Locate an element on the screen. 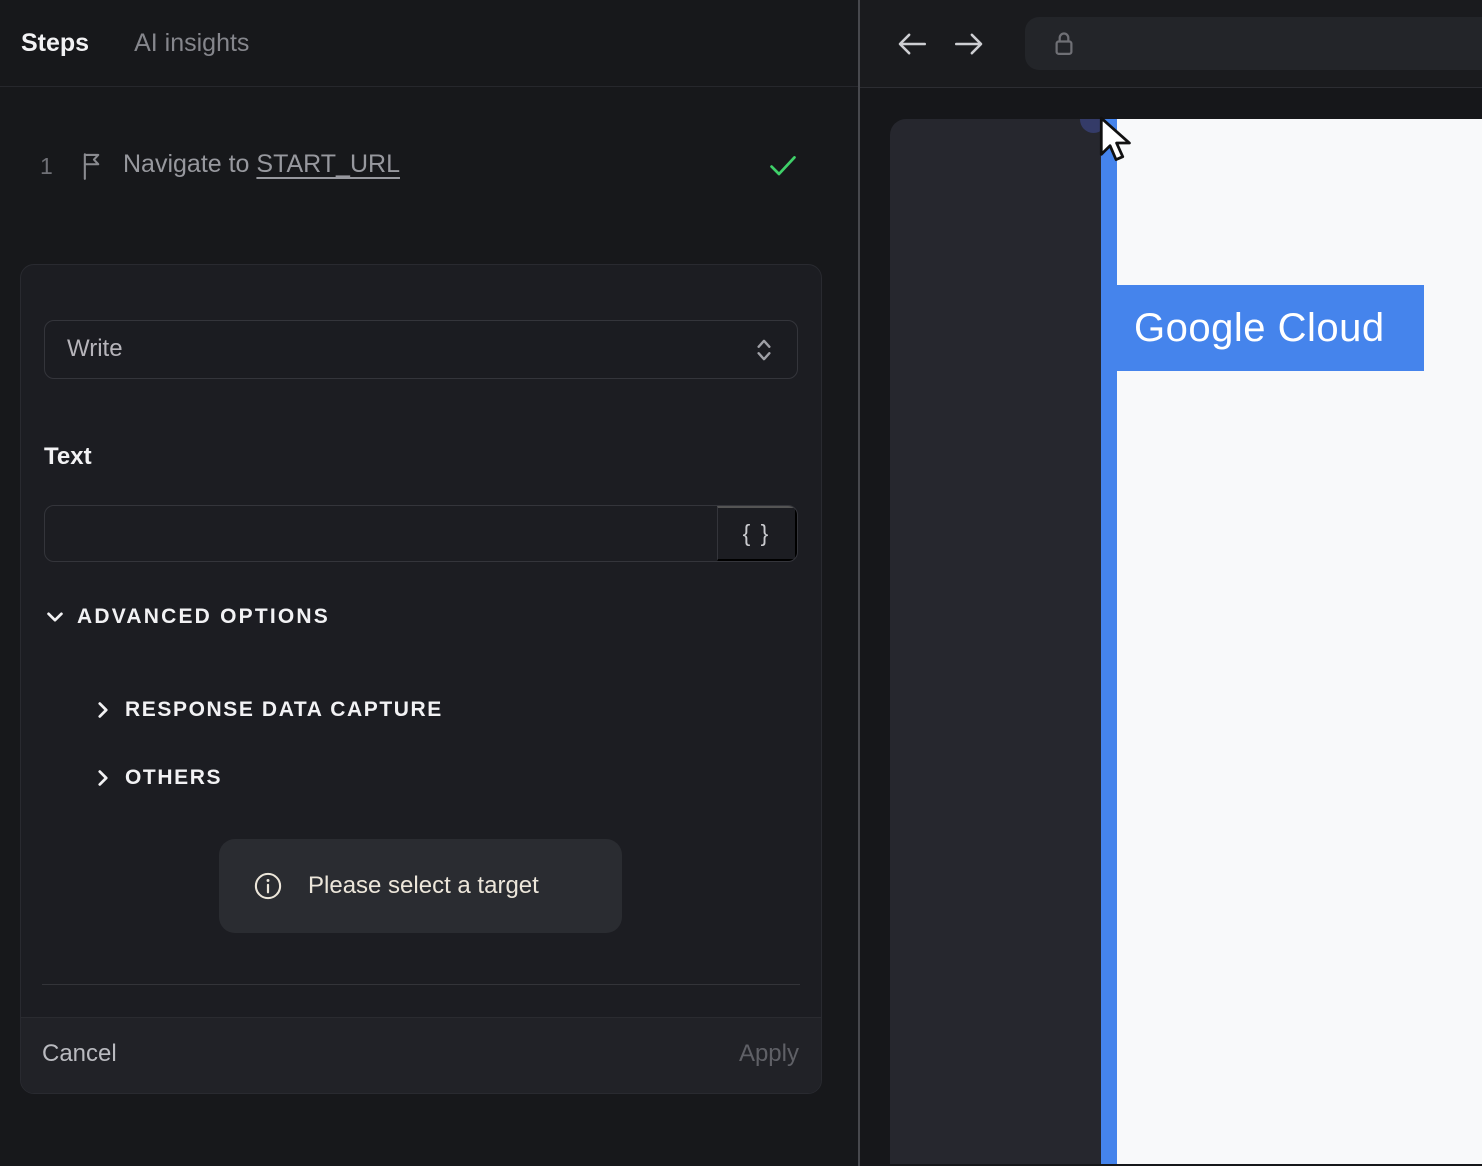  panel-tabbar: Steps AI insights is located at coordinates (429, 43).